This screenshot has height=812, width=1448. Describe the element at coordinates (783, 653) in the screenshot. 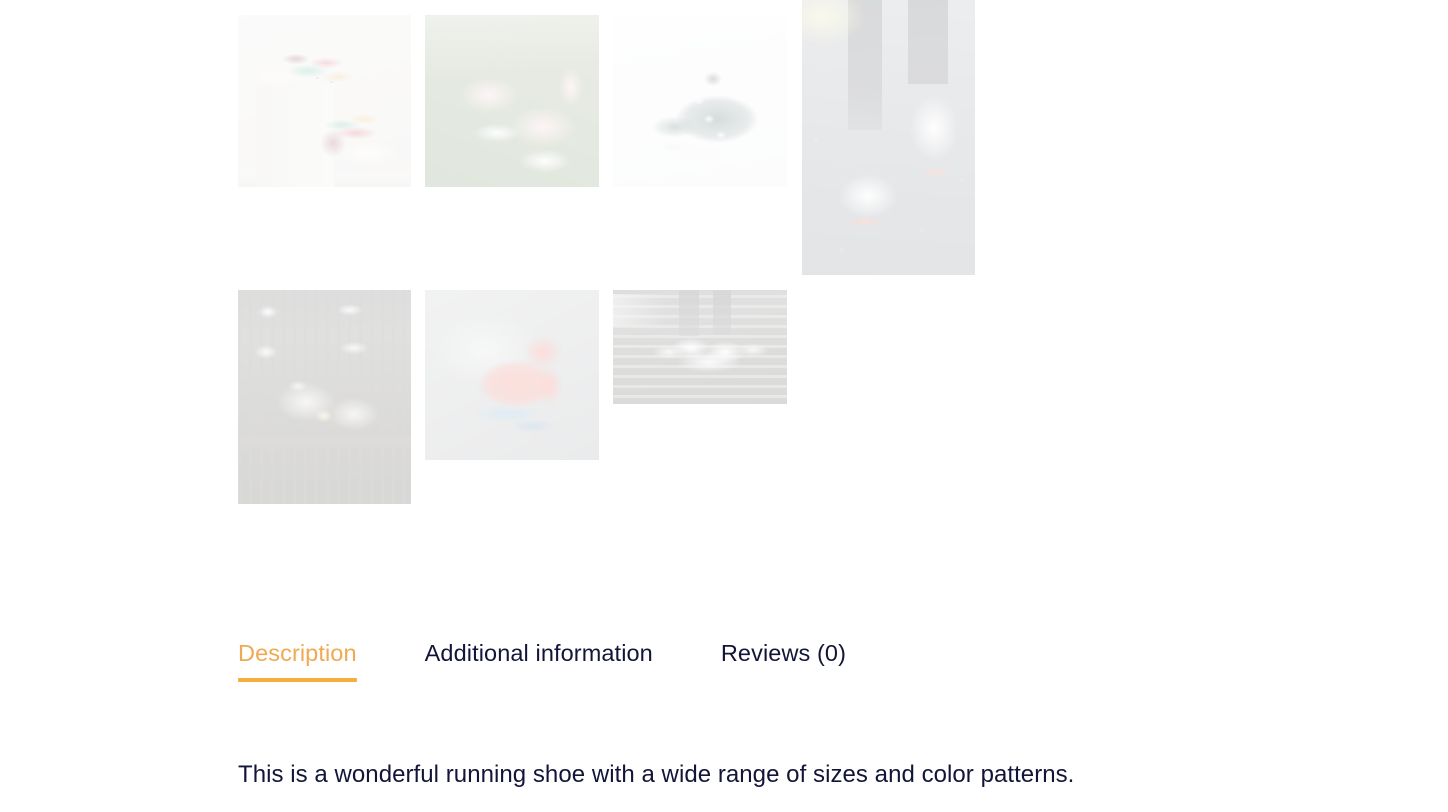

I see `tab-label: Reviews (0)` at that location.